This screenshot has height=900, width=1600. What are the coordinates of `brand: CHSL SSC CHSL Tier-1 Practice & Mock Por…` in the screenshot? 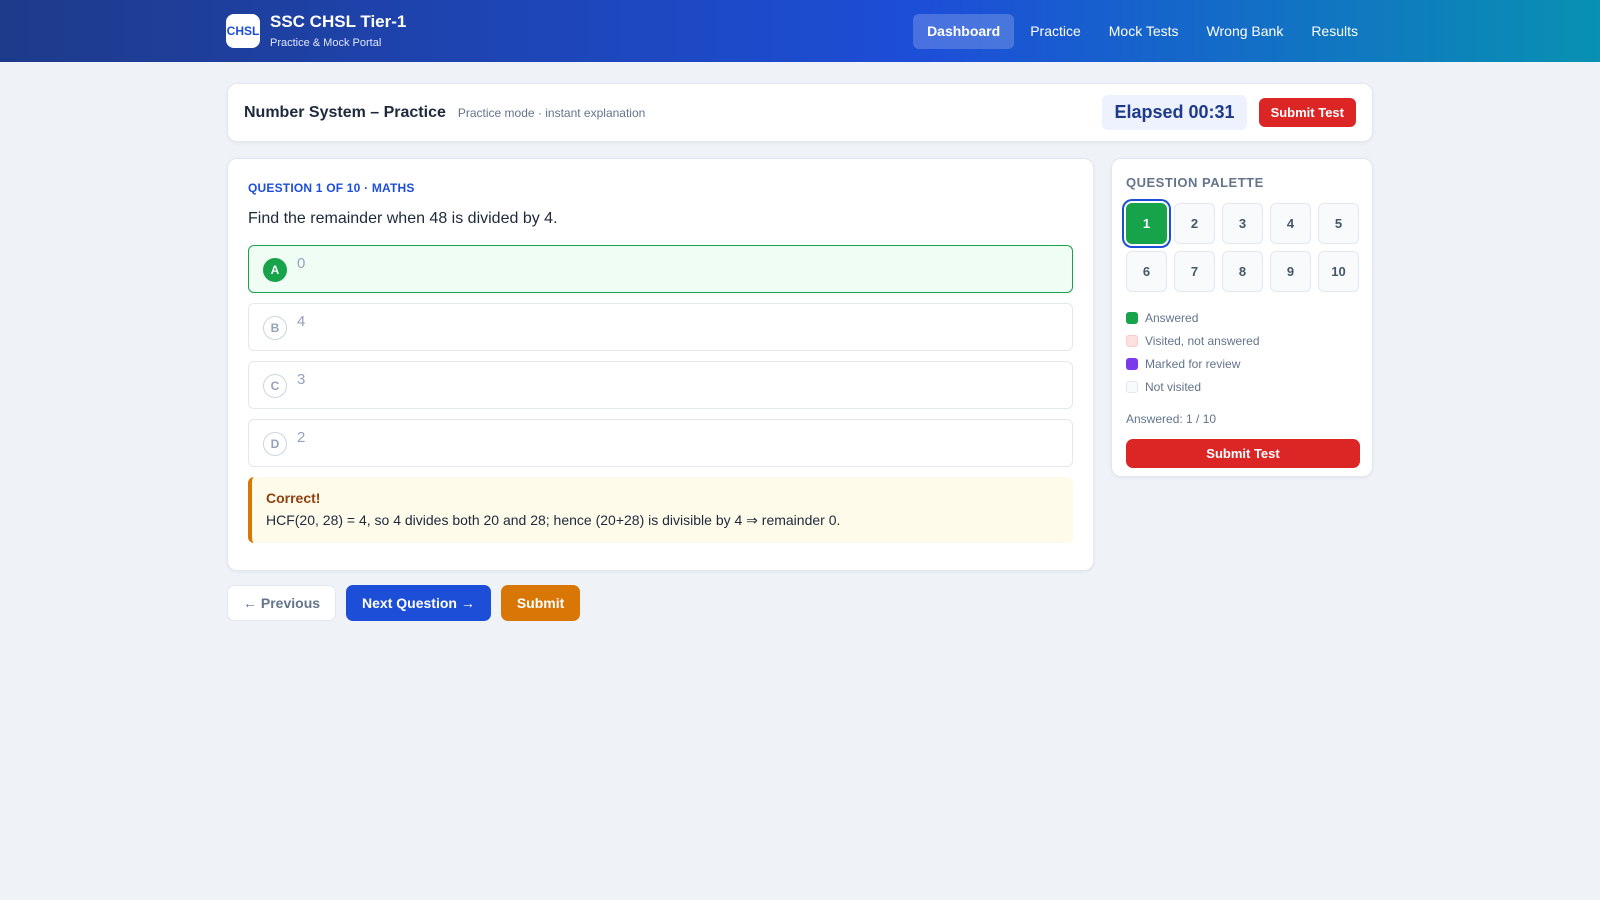 It's located at (316, 31).